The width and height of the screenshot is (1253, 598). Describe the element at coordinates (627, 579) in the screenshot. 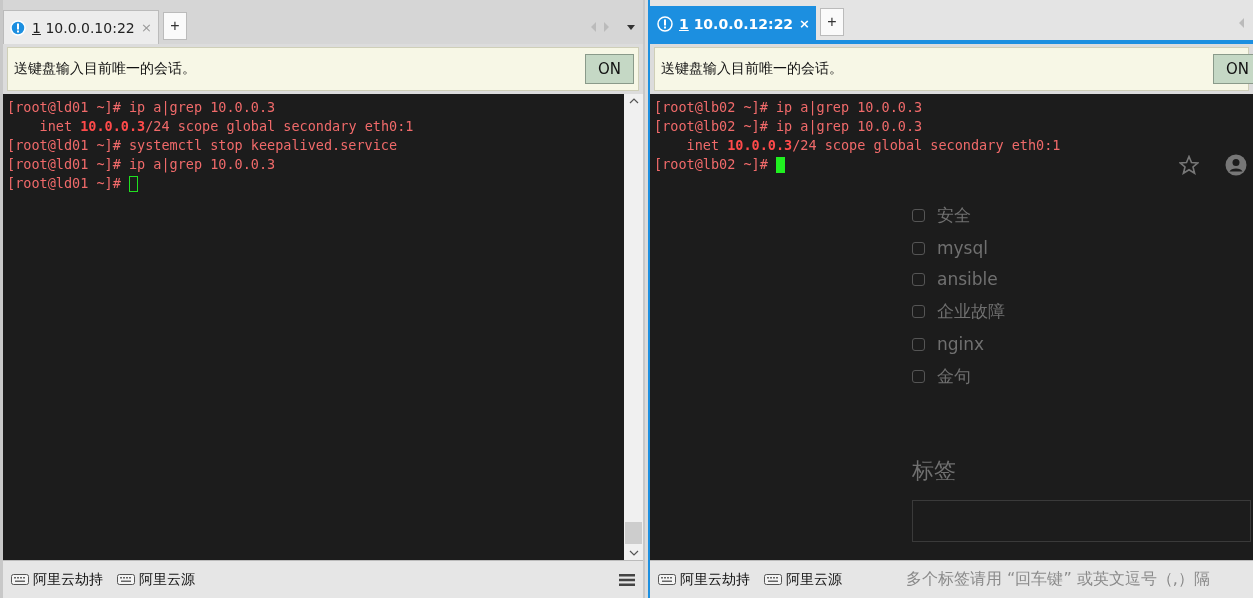

I see `menu-icon` at that location.